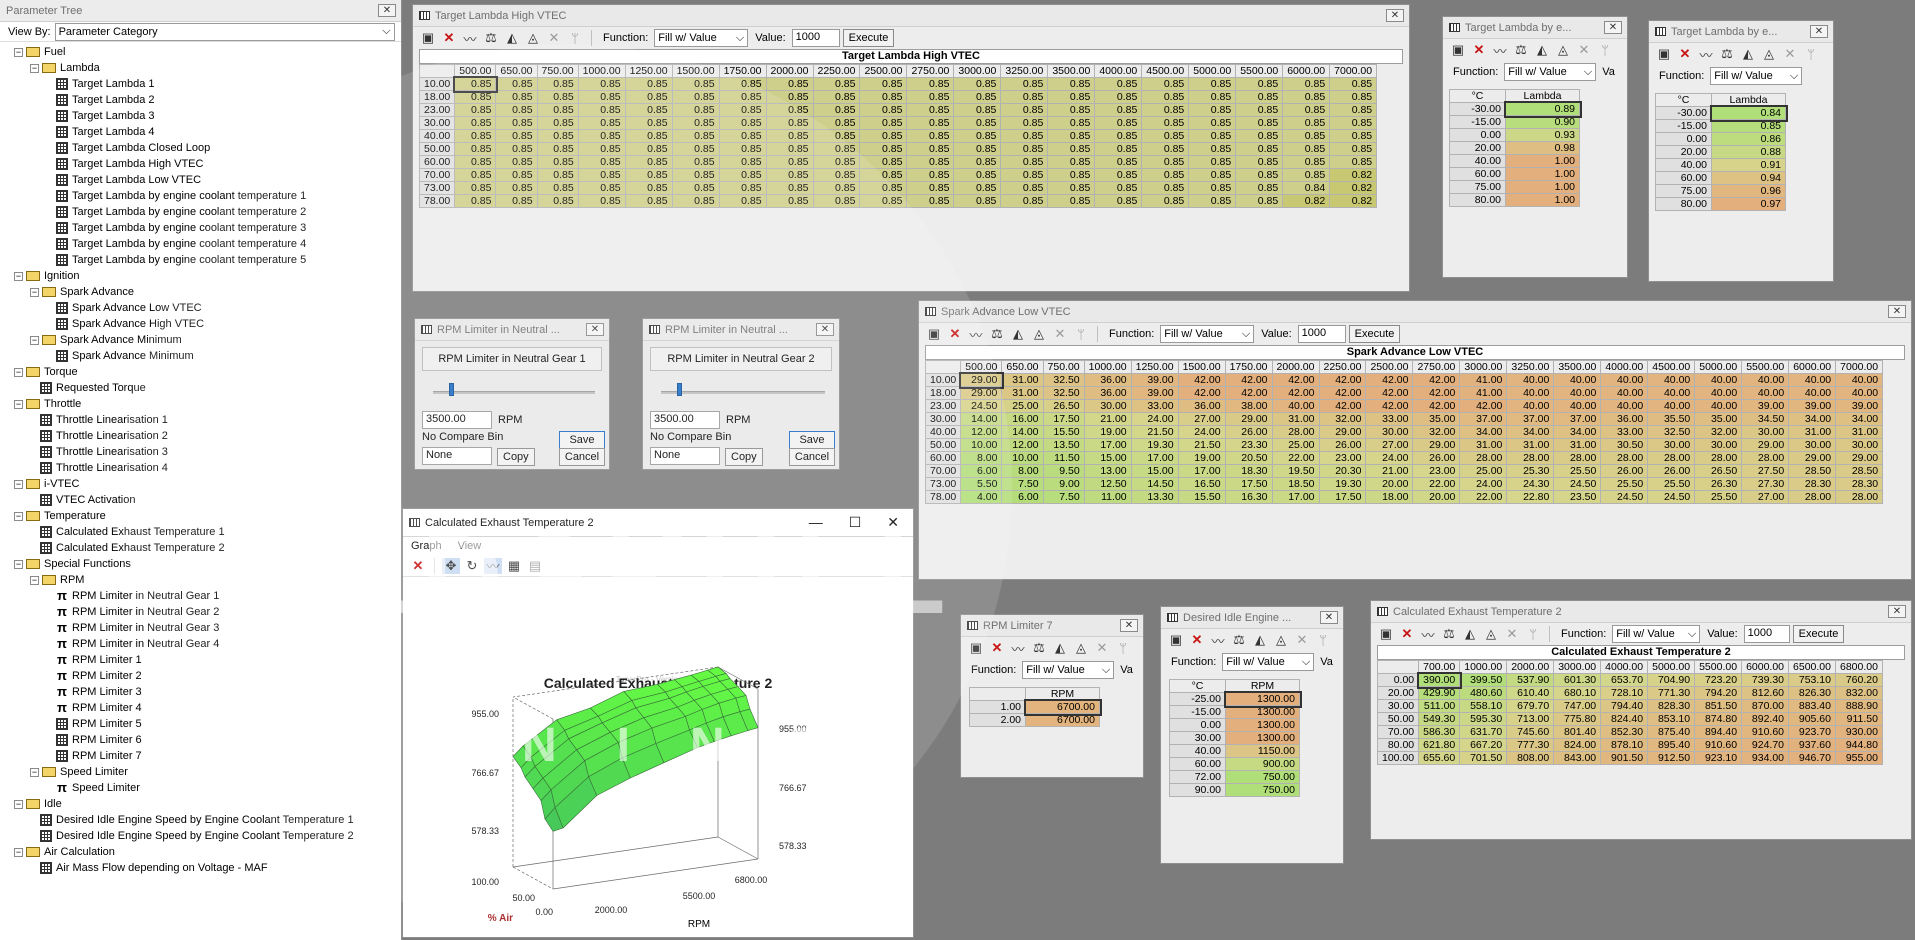  Describe the element at coordinates (1624, 706) in the screenshot. I see `grid-cell: 794.40` at that location.